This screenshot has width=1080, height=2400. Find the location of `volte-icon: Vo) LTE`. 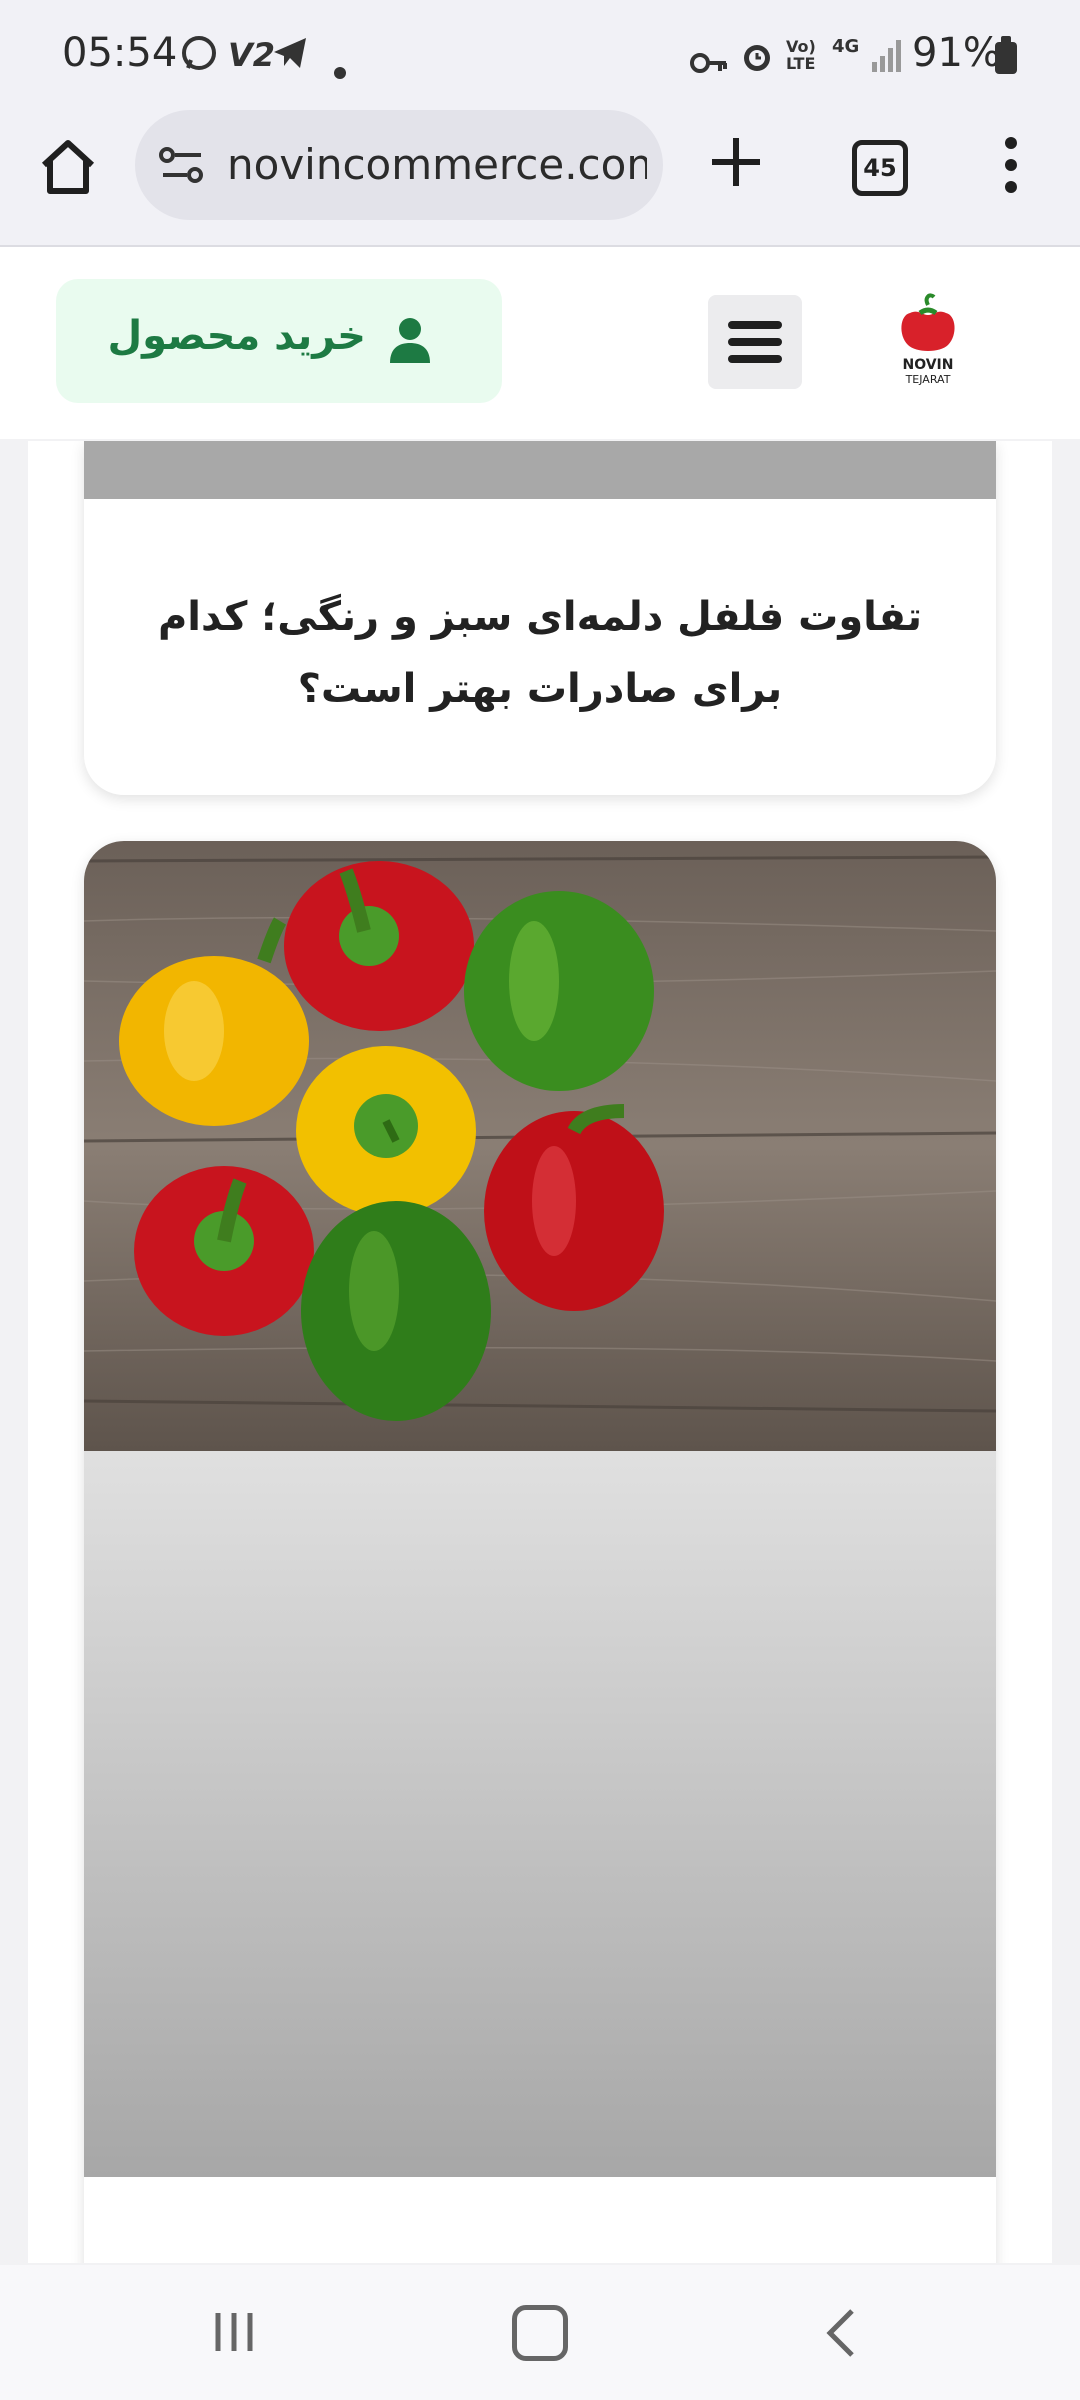

volte-icon: Vo) LTE is located at coordinates (801, 55).